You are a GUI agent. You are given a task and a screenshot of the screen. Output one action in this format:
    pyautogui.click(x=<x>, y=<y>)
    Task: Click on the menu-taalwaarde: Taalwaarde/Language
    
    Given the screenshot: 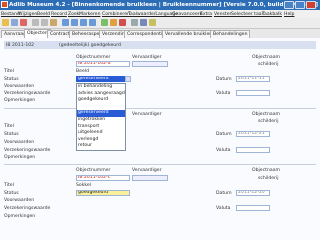 What is the action you would take?
    pyautogui.click(x=153, y=14)
    